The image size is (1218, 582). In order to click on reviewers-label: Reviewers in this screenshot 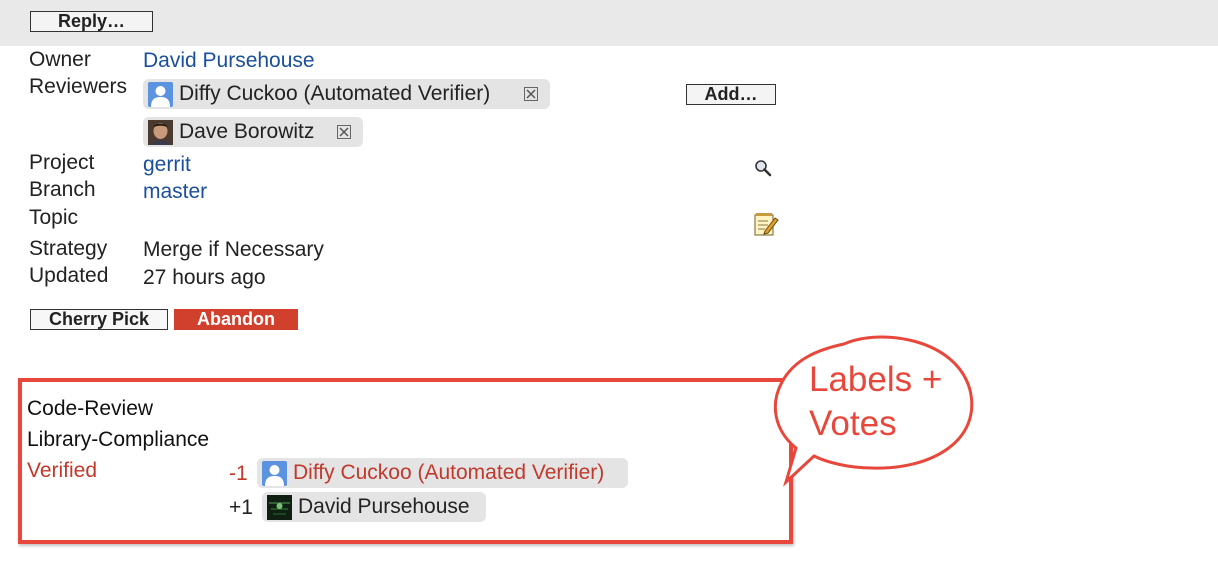, I will do `click(78, 86)`.